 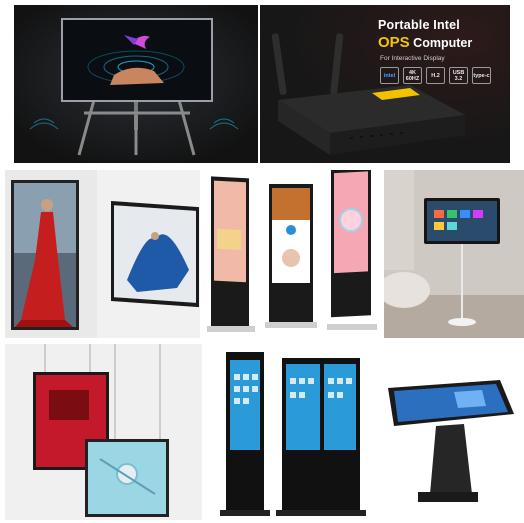 What do you see at coordinates (288, 432) in the screenshot?
I see `floor-kiosks-photo` at bounding box center [288, 432].